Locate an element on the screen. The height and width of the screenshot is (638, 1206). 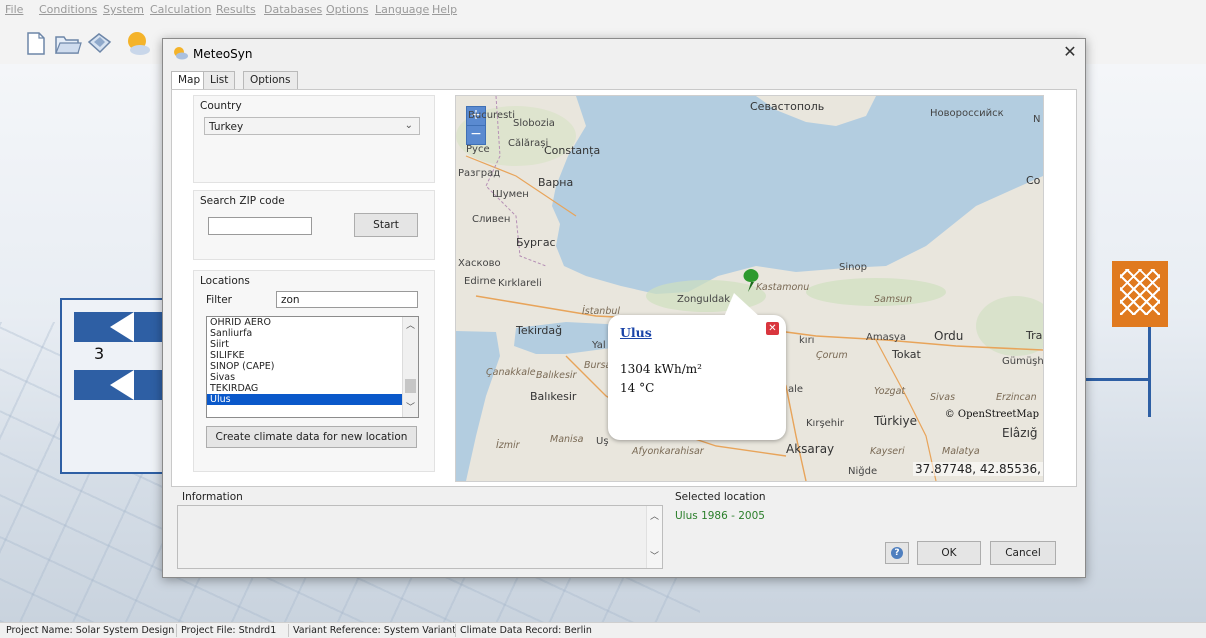
ok-button: OK is located at coordinates (949, 553).